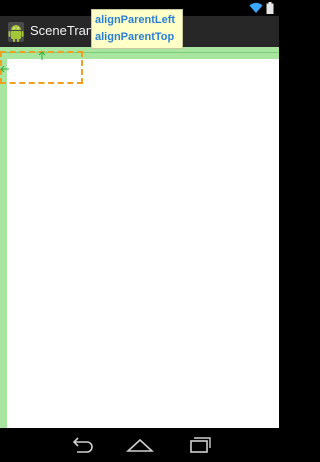 The height and width of the screenshot is (462, 320). Describe the element at coordinates (137, 29) in the screenshot. I see `alignment-tooltip: alignParentLeft alignParentTop` at that location.